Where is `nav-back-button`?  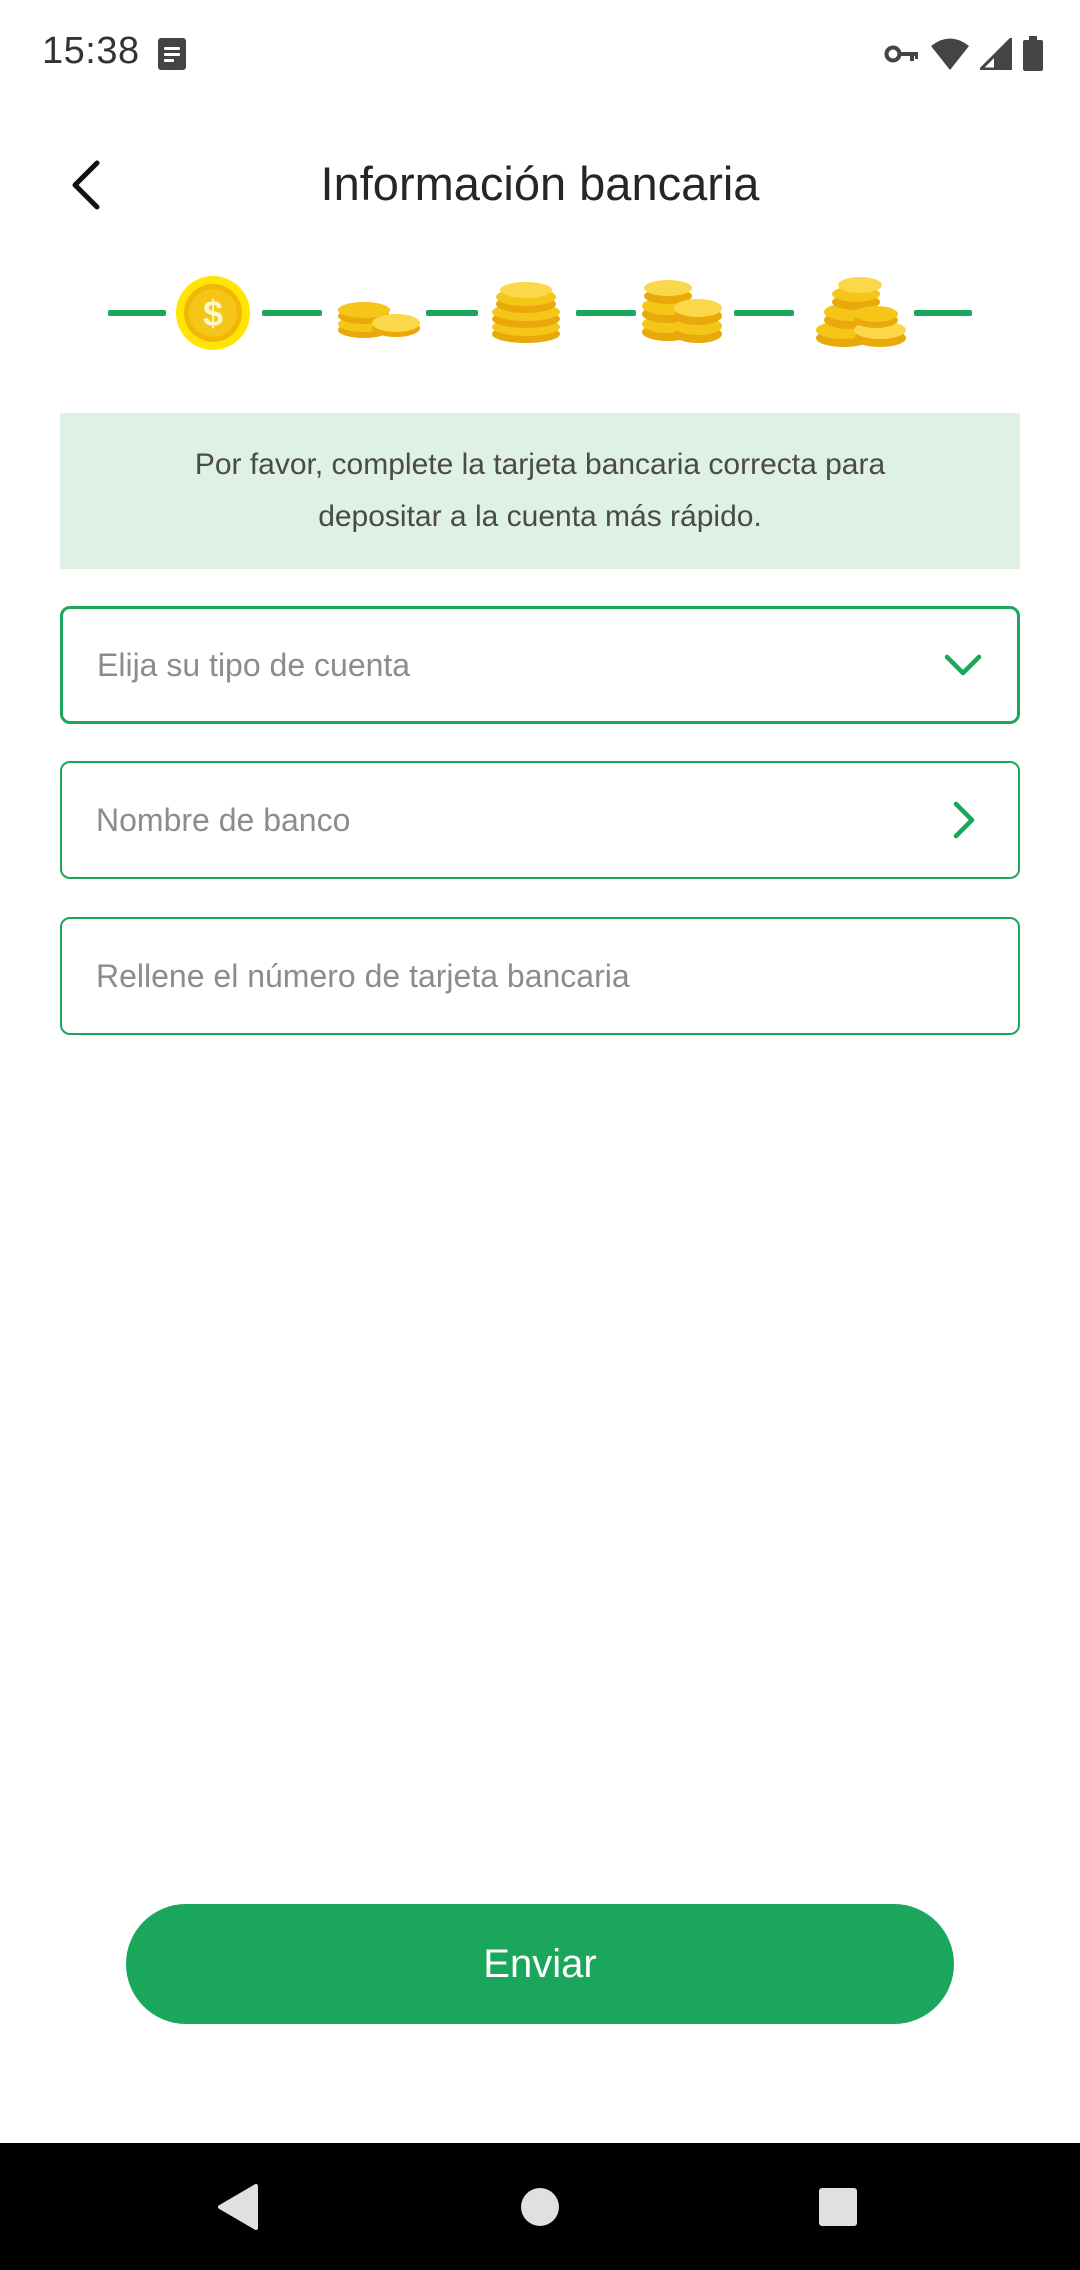
nav-back-button is located at coordinates (238, 2206).